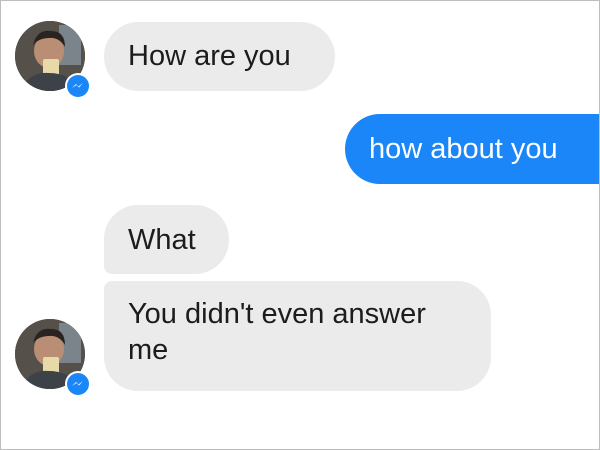 Image resolution: width=600 pixels, height=450 pixels. I want to click on incoming-message-bubble: How are you, so click(219, 56).